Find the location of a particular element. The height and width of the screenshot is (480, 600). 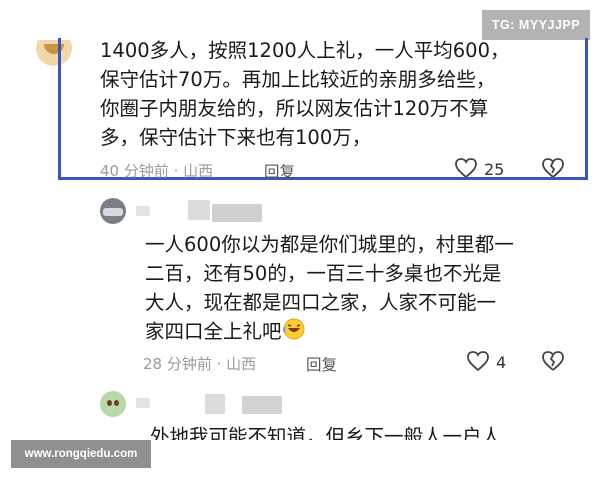

comment-1-line-4: 多，保守估计下来也有100万， is located at coordinates (236, 137).